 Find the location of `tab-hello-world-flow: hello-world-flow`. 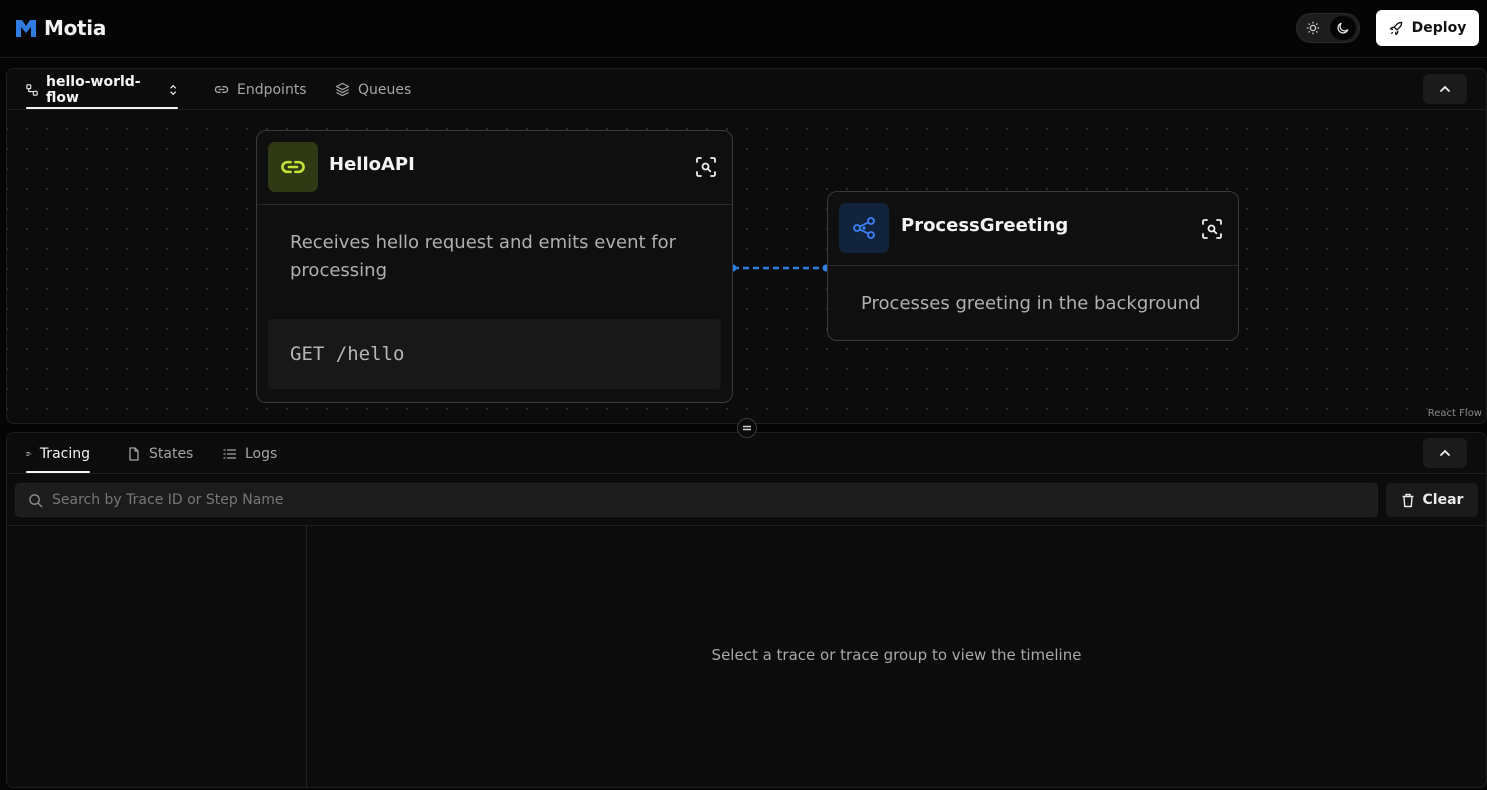

tab-hello-world-flow: hello-world-flow is located at coordinates (102, 89).